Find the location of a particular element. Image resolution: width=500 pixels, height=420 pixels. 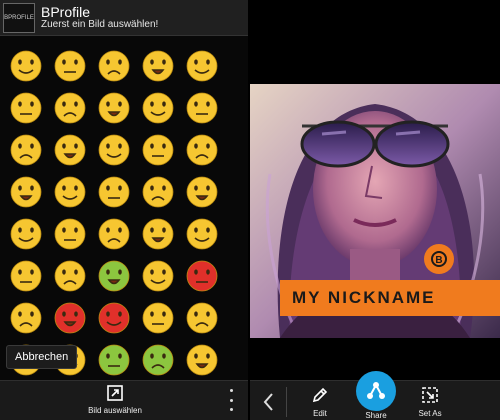

pouting-face-icon is located at coordinates (70, 150).